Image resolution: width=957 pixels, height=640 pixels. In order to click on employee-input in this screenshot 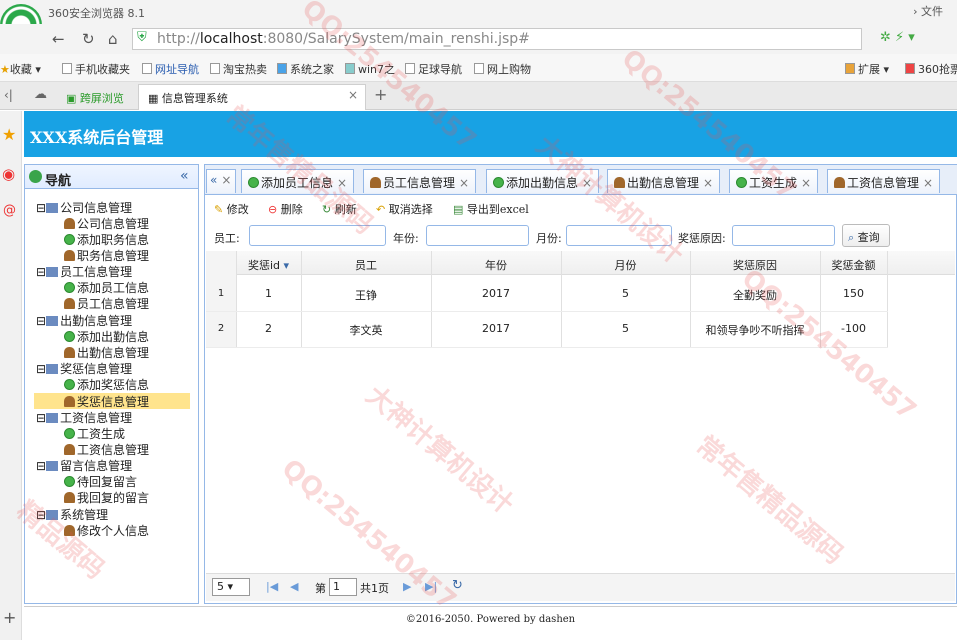, I will do `click(317, 235)`.